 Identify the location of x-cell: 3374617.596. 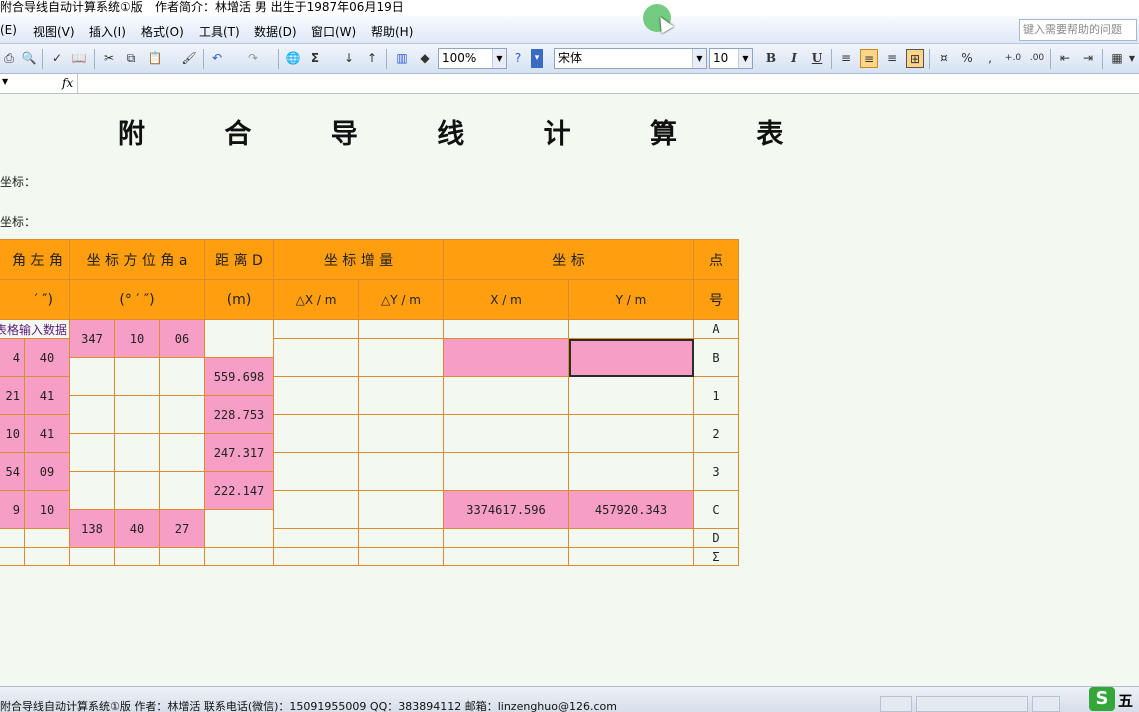
(506, 510).